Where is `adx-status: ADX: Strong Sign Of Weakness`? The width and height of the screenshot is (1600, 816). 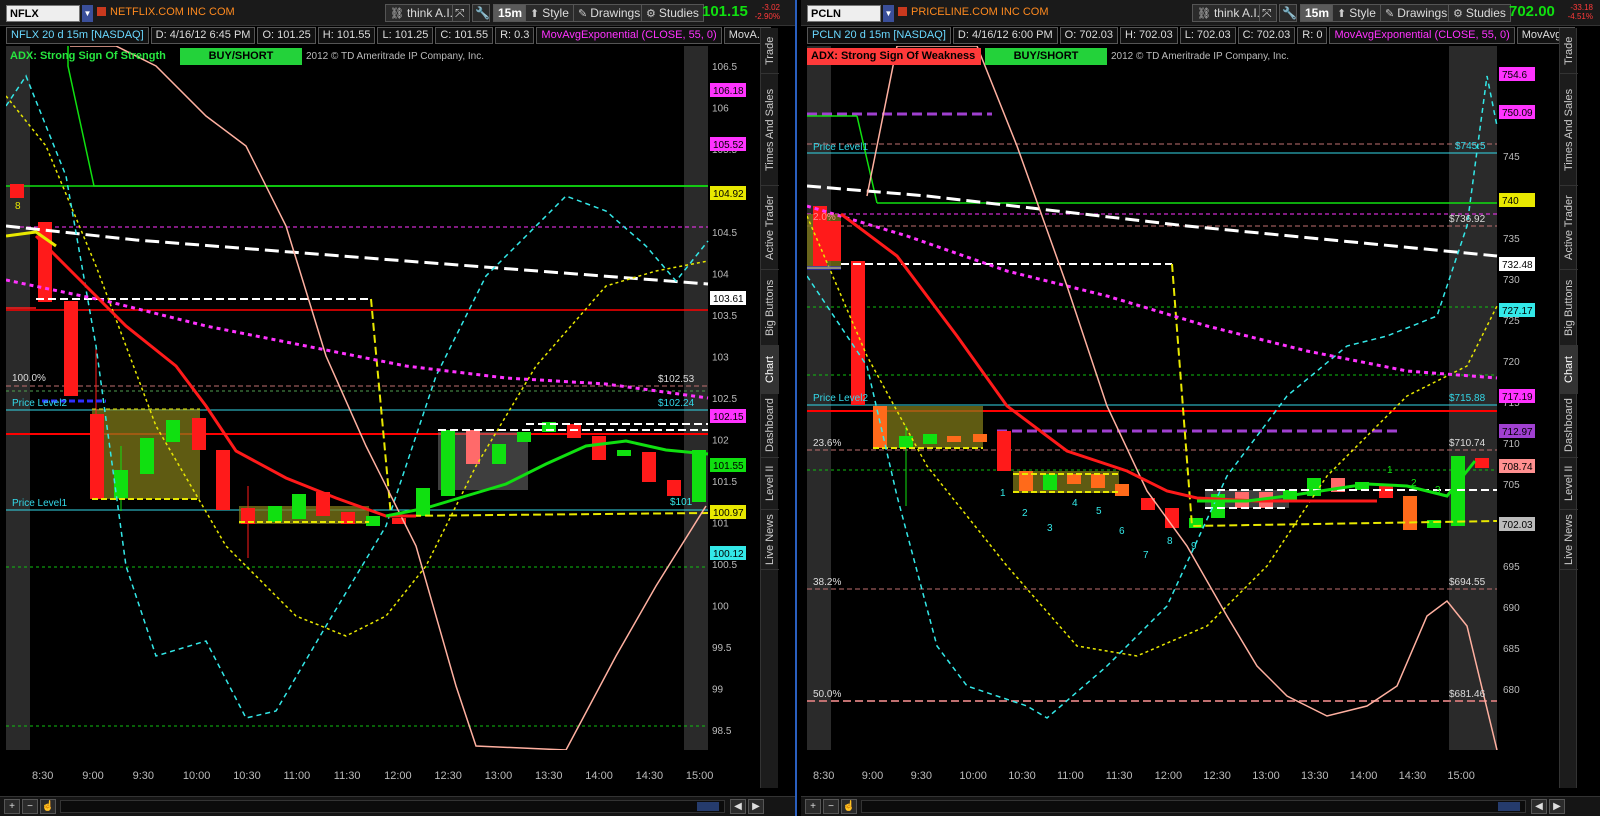 adx-status: ADX: Strong Sign Of Weakness is located at coordinates (894, 56).